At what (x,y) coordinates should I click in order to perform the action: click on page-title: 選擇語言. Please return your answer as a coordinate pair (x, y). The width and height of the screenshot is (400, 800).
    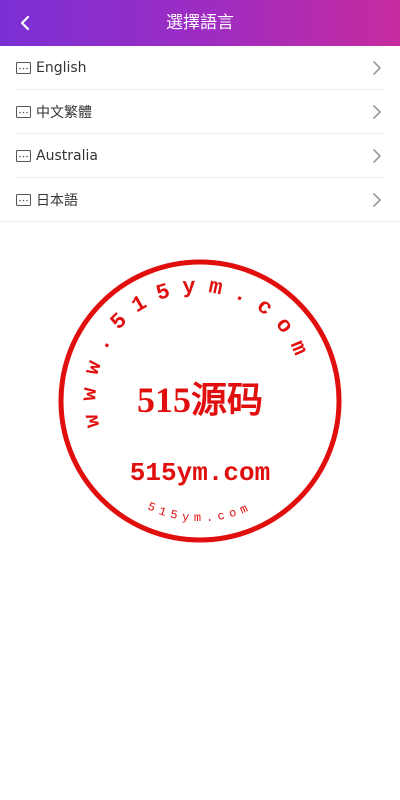
    Looking at the image, I should click on (200, 23).